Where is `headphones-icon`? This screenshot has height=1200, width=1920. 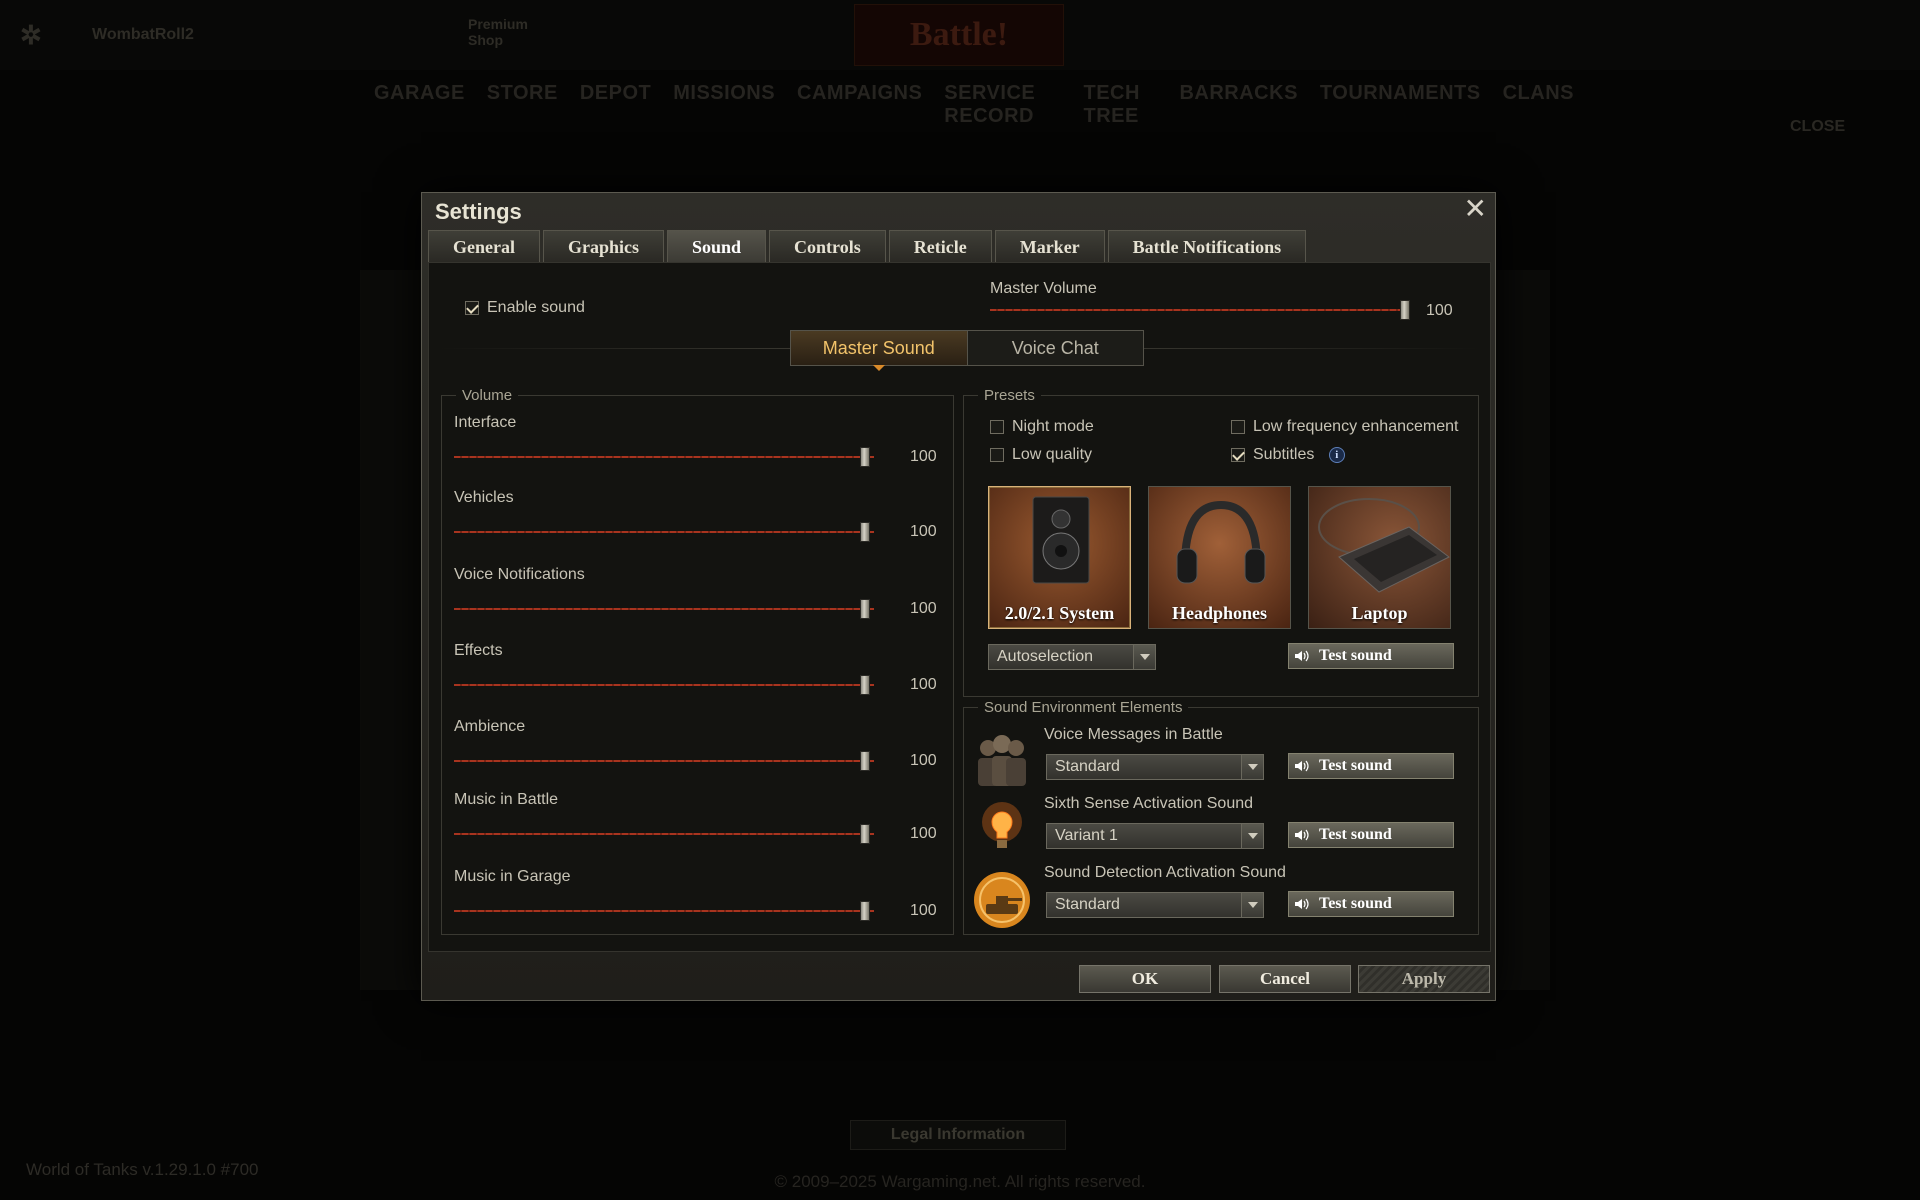
headphones-icon is located at coordinates (1221, 542).